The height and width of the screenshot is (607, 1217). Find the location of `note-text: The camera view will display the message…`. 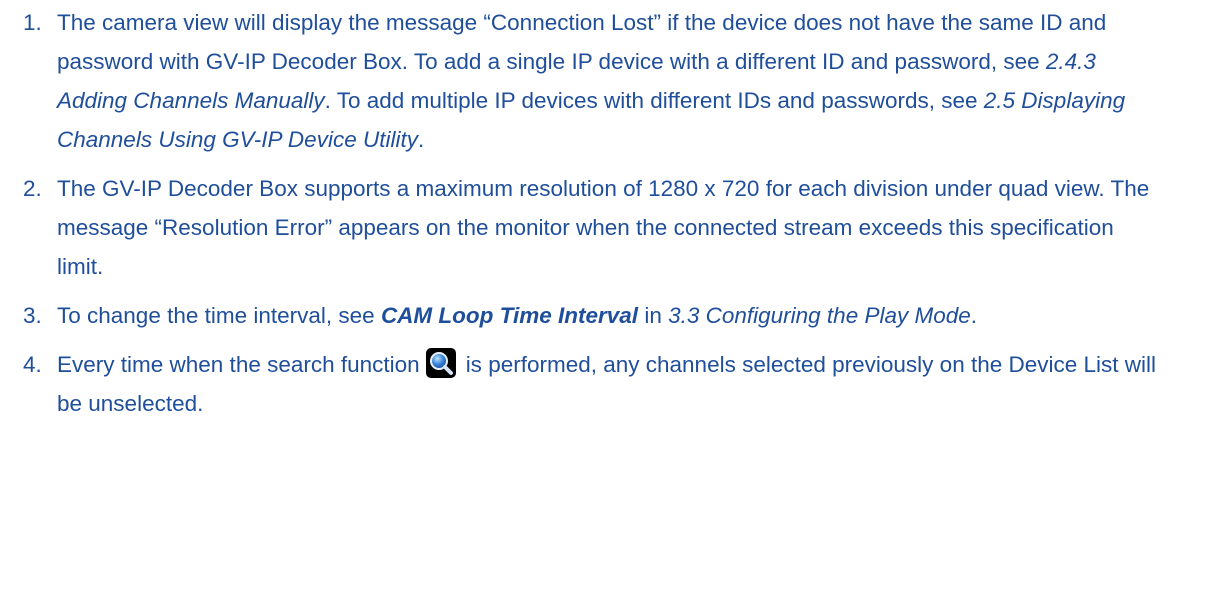

note-text: The camera view will display the message… is located at coordinates (582, 42).